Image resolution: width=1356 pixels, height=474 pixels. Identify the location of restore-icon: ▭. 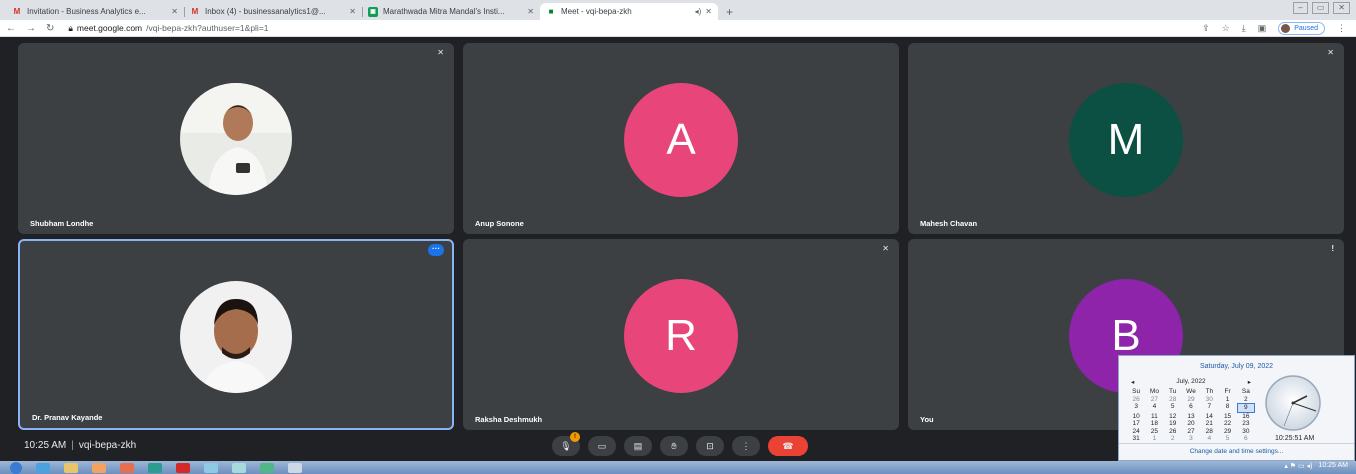
(1320, 8).